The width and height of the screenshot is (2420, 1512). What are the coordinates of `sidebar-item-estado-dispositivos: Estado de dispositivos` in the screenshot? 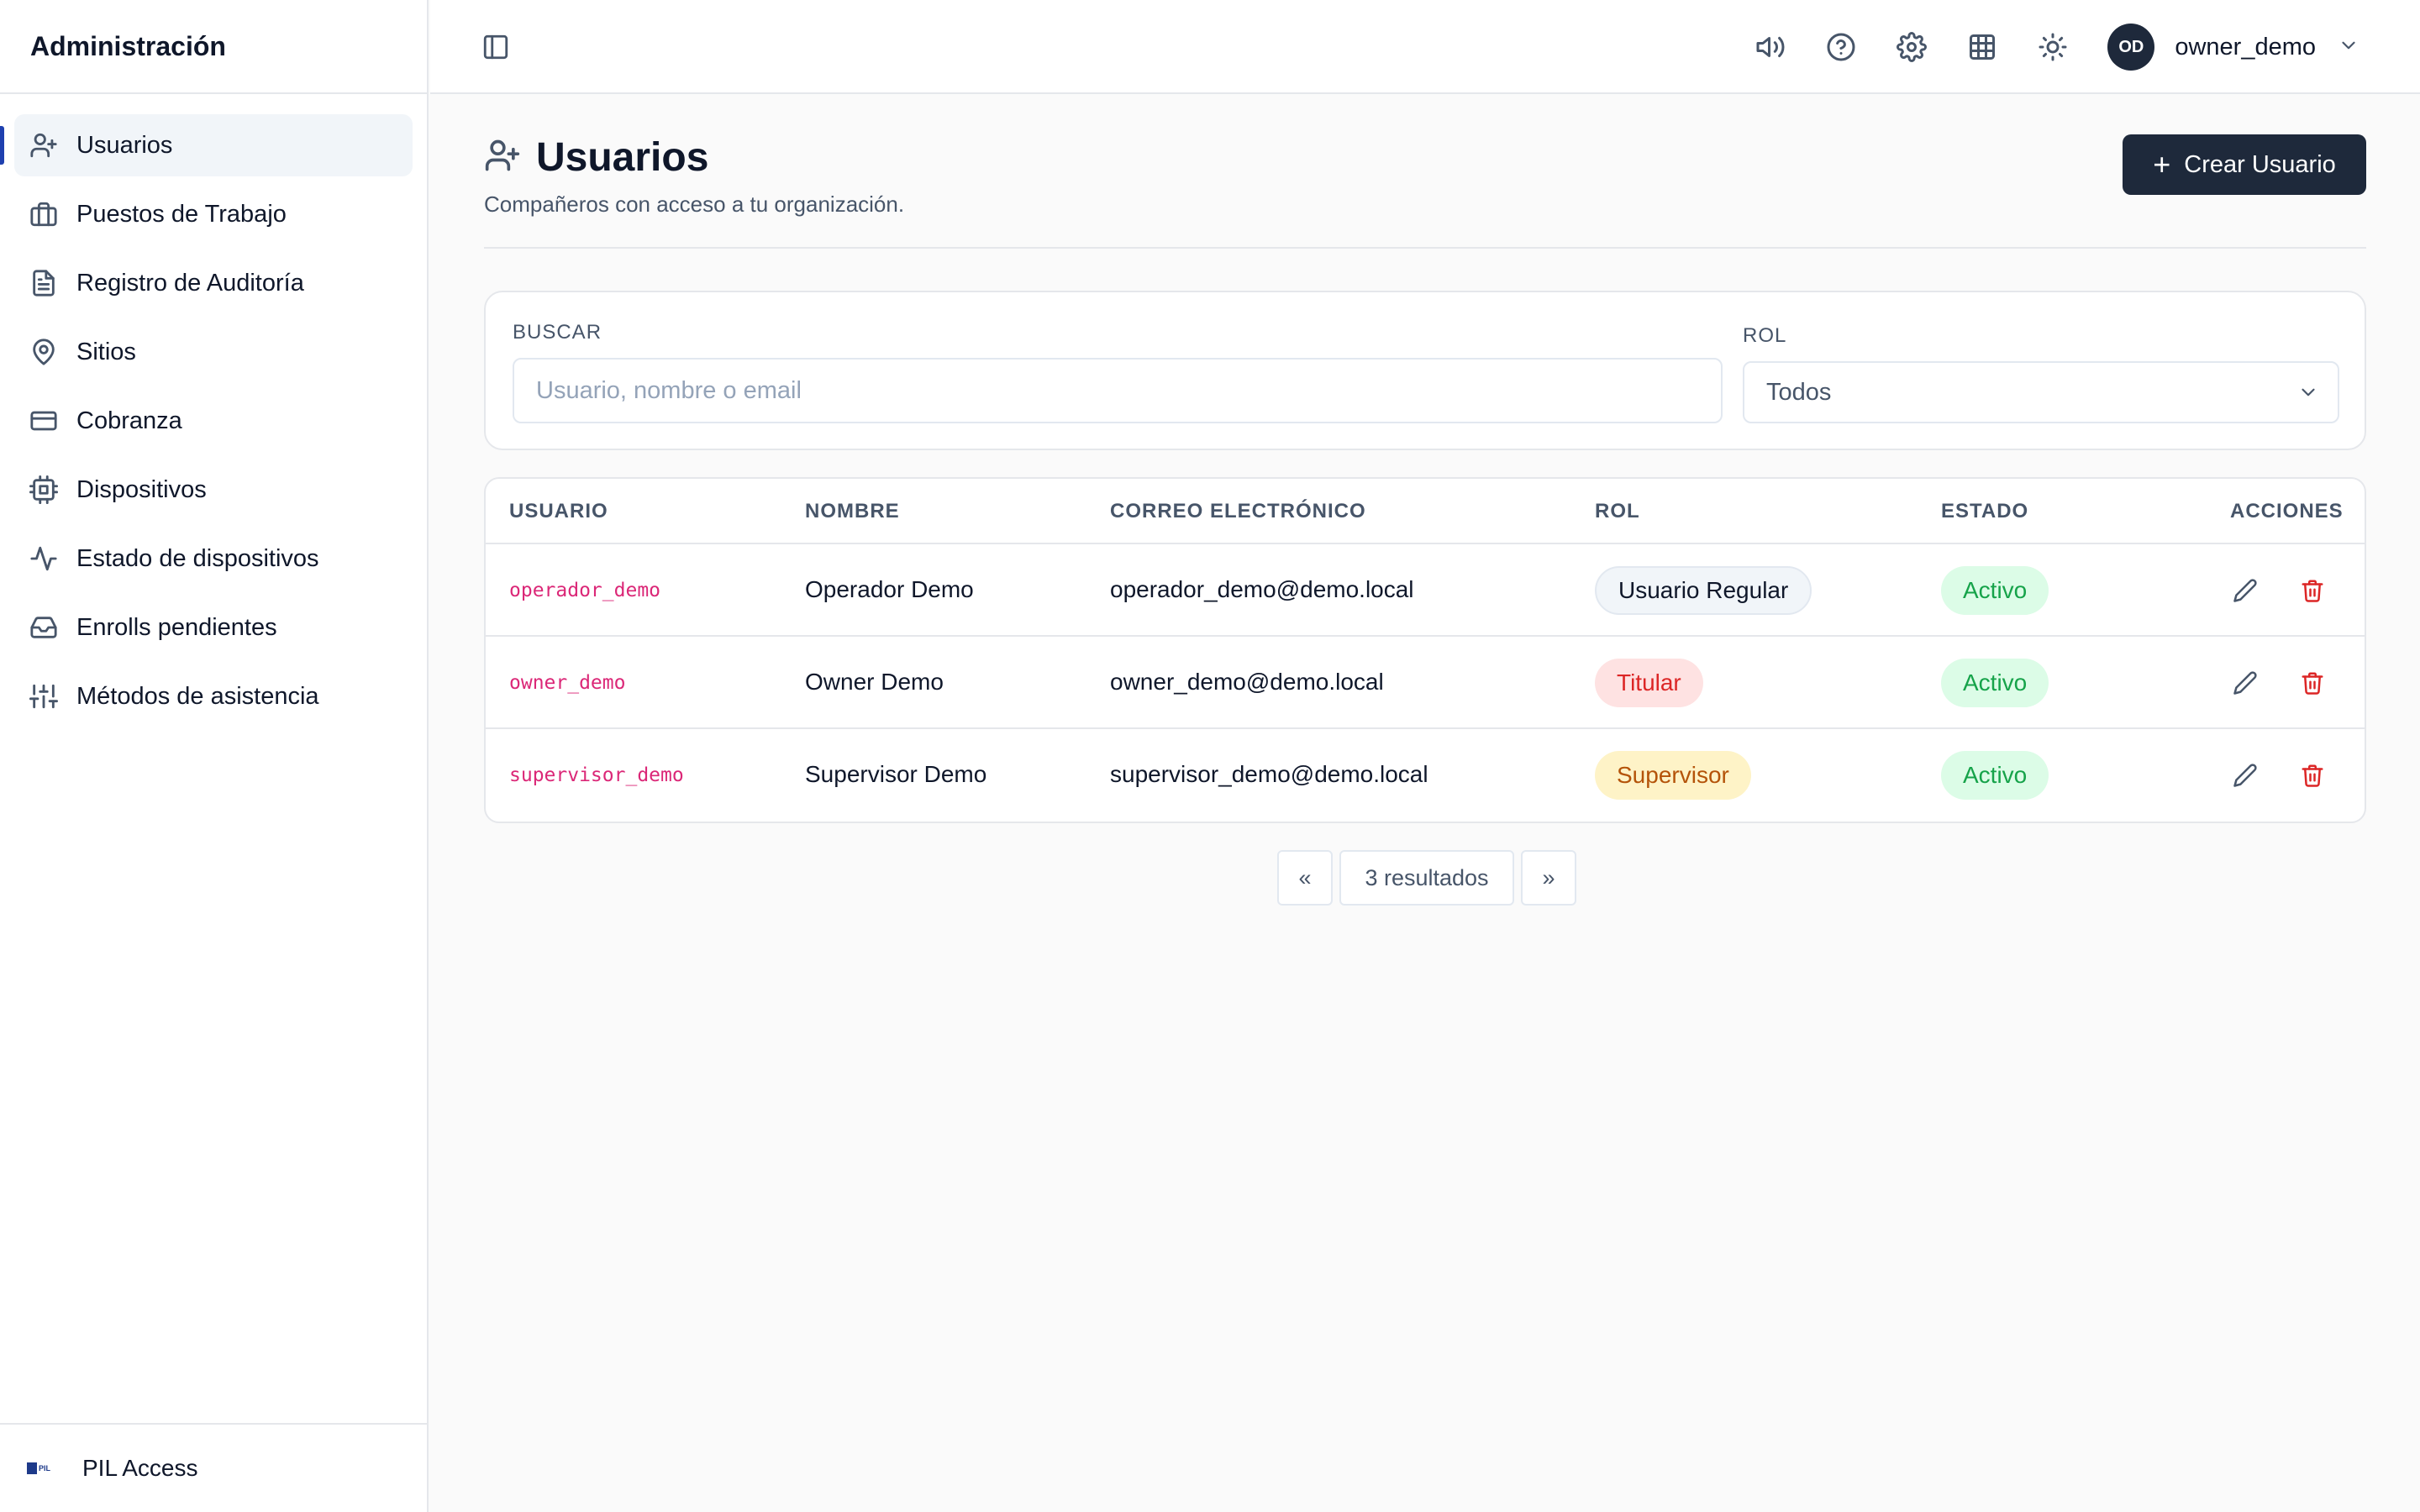 It's located at (214, 559).